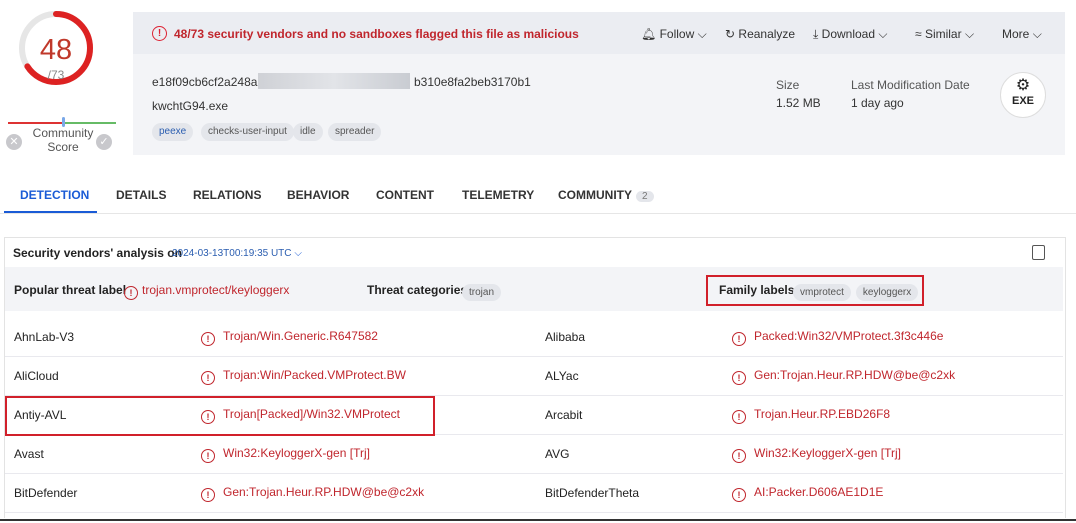 The height and width of the screenshot is (523, 1076). I want to click on similar-button: ≈ Similar ⌵, so click(944, 34).